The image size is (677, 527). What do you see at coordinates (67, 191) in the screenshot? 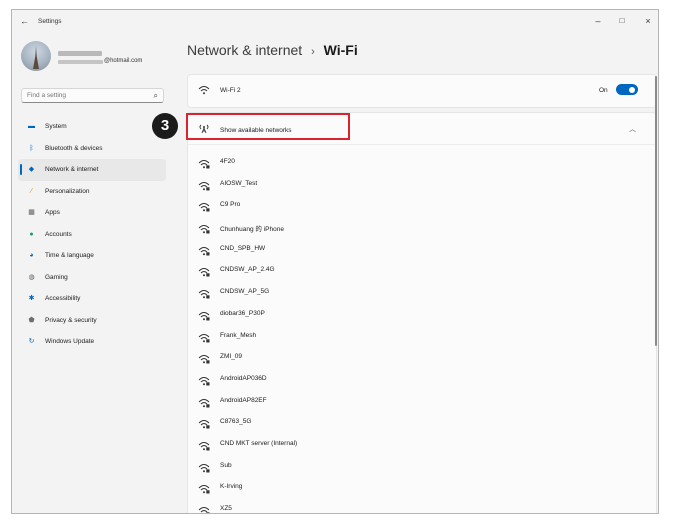
I see `sidebar-item-label: Personalization` at bounding box center [67, 191].